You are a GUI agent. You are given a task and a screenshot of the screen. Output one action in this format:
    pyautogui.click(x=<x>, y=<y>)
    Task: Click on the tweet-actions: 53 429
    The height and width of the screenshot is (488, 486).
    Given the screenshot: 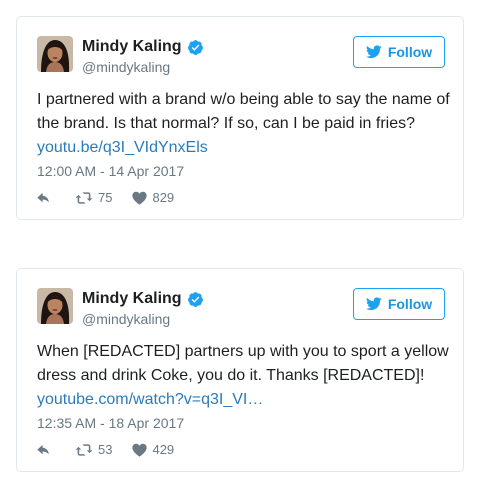 What is the action you would take?
    pyautogui.click(x=115, y=450)
    